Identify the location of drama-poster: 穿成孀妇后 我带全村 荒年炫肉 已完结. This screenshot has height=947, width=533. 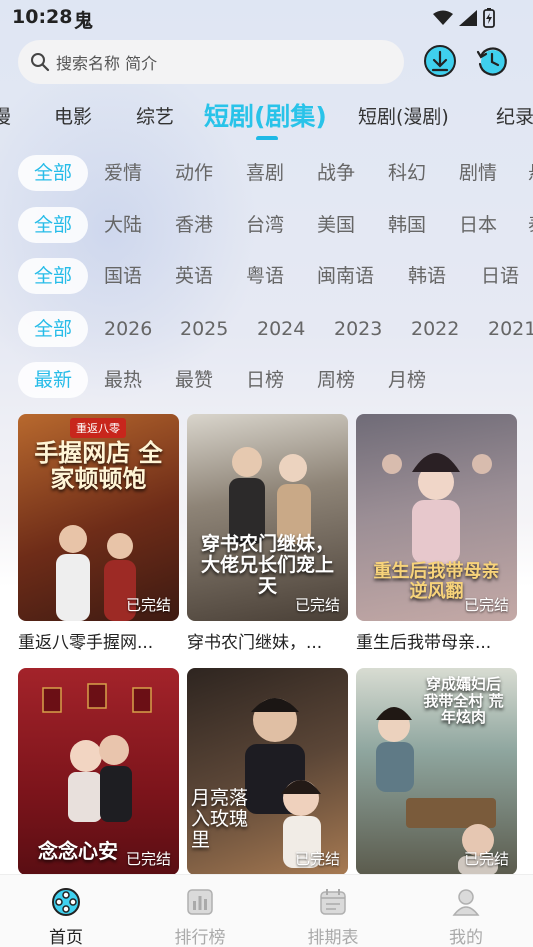
(436, 771).